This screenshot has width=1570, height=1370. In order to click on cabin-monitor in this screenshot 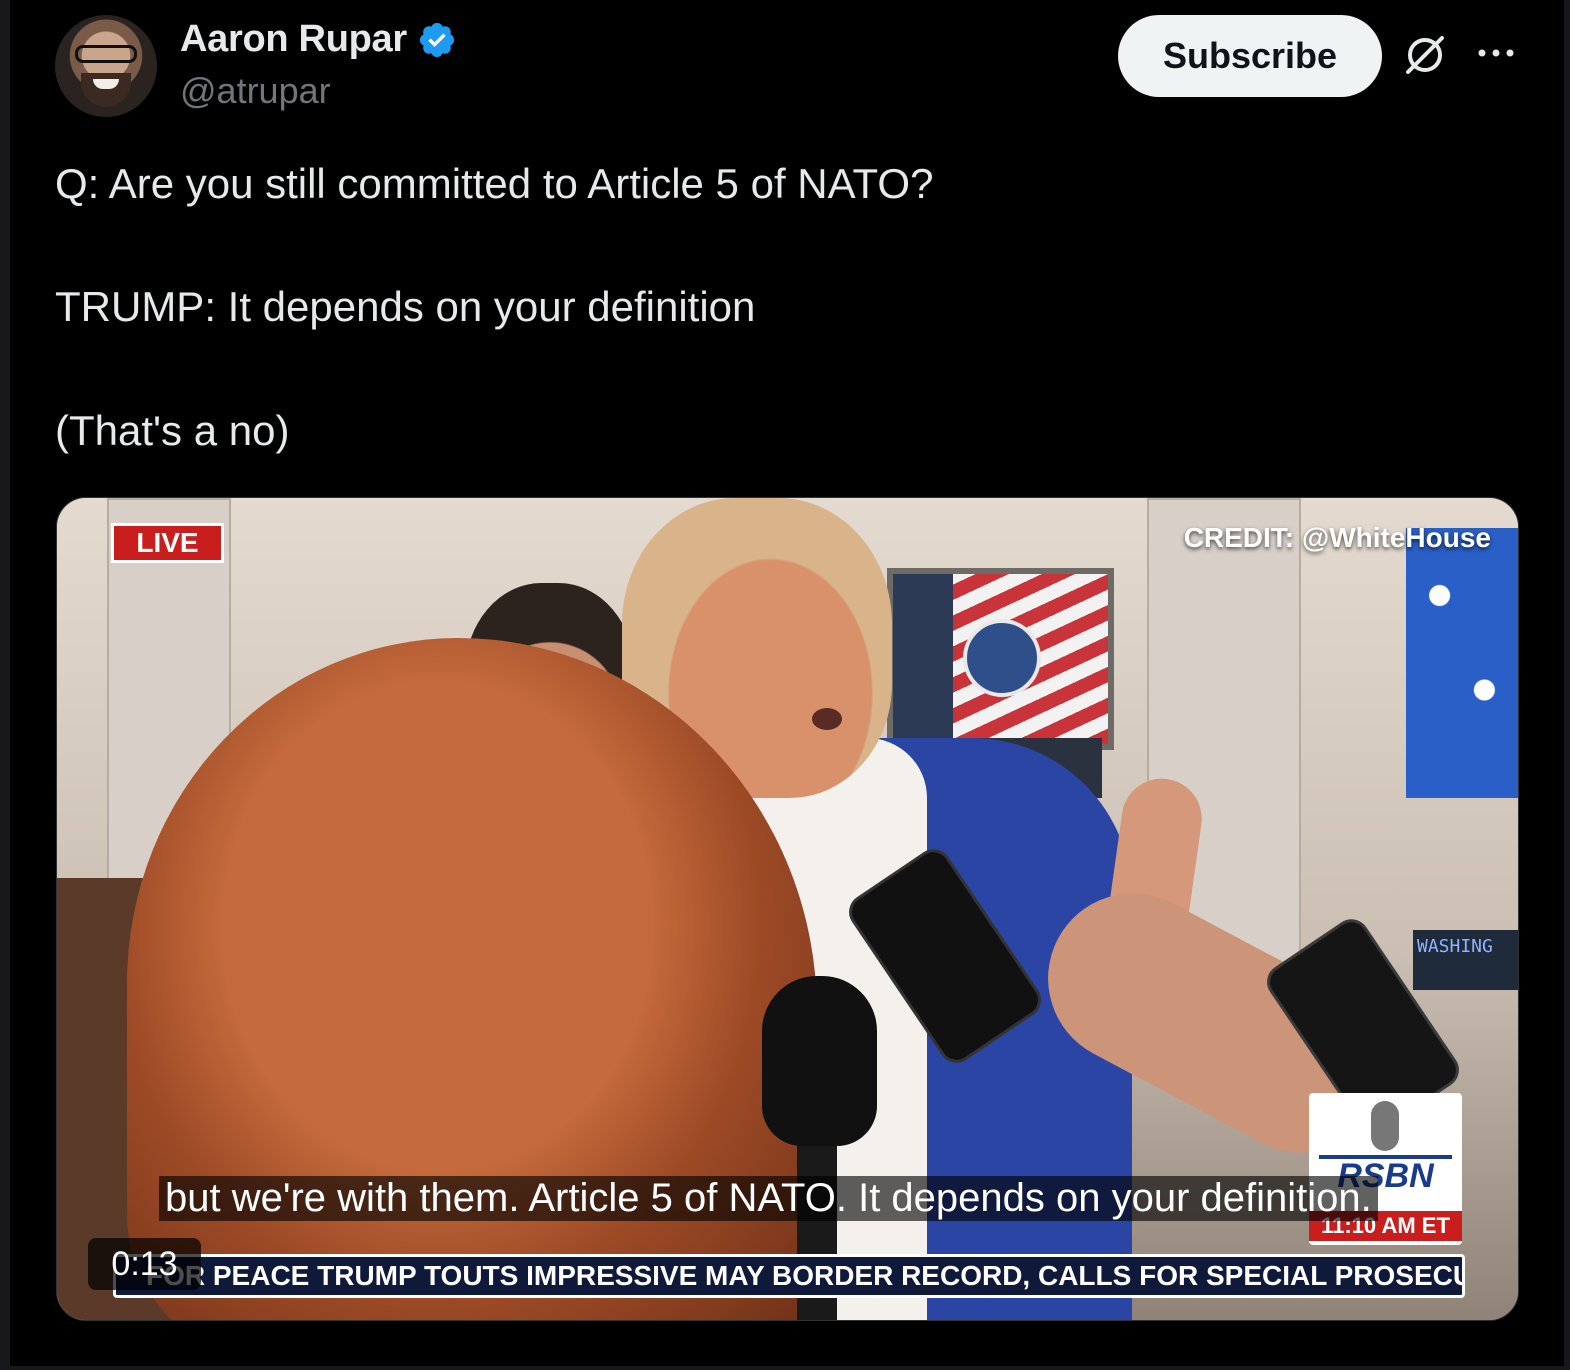, I will do `click(1000, 659)`.